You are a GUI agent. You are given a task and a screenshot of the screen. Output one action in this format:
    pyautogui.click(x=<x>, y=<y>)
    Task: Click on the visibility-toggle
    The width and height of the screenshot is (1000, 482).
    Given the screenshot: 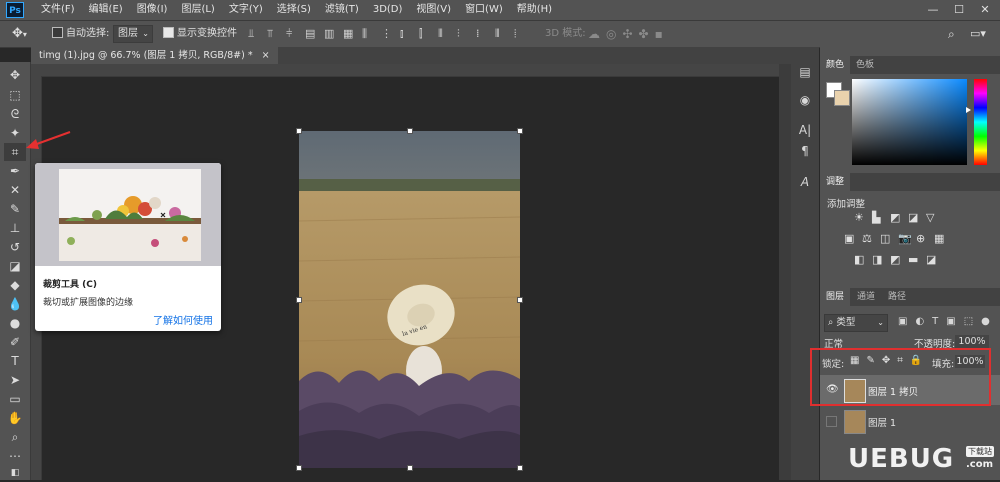 What is the action you would take?
    pyautogui.click(x=831, y=421)
    